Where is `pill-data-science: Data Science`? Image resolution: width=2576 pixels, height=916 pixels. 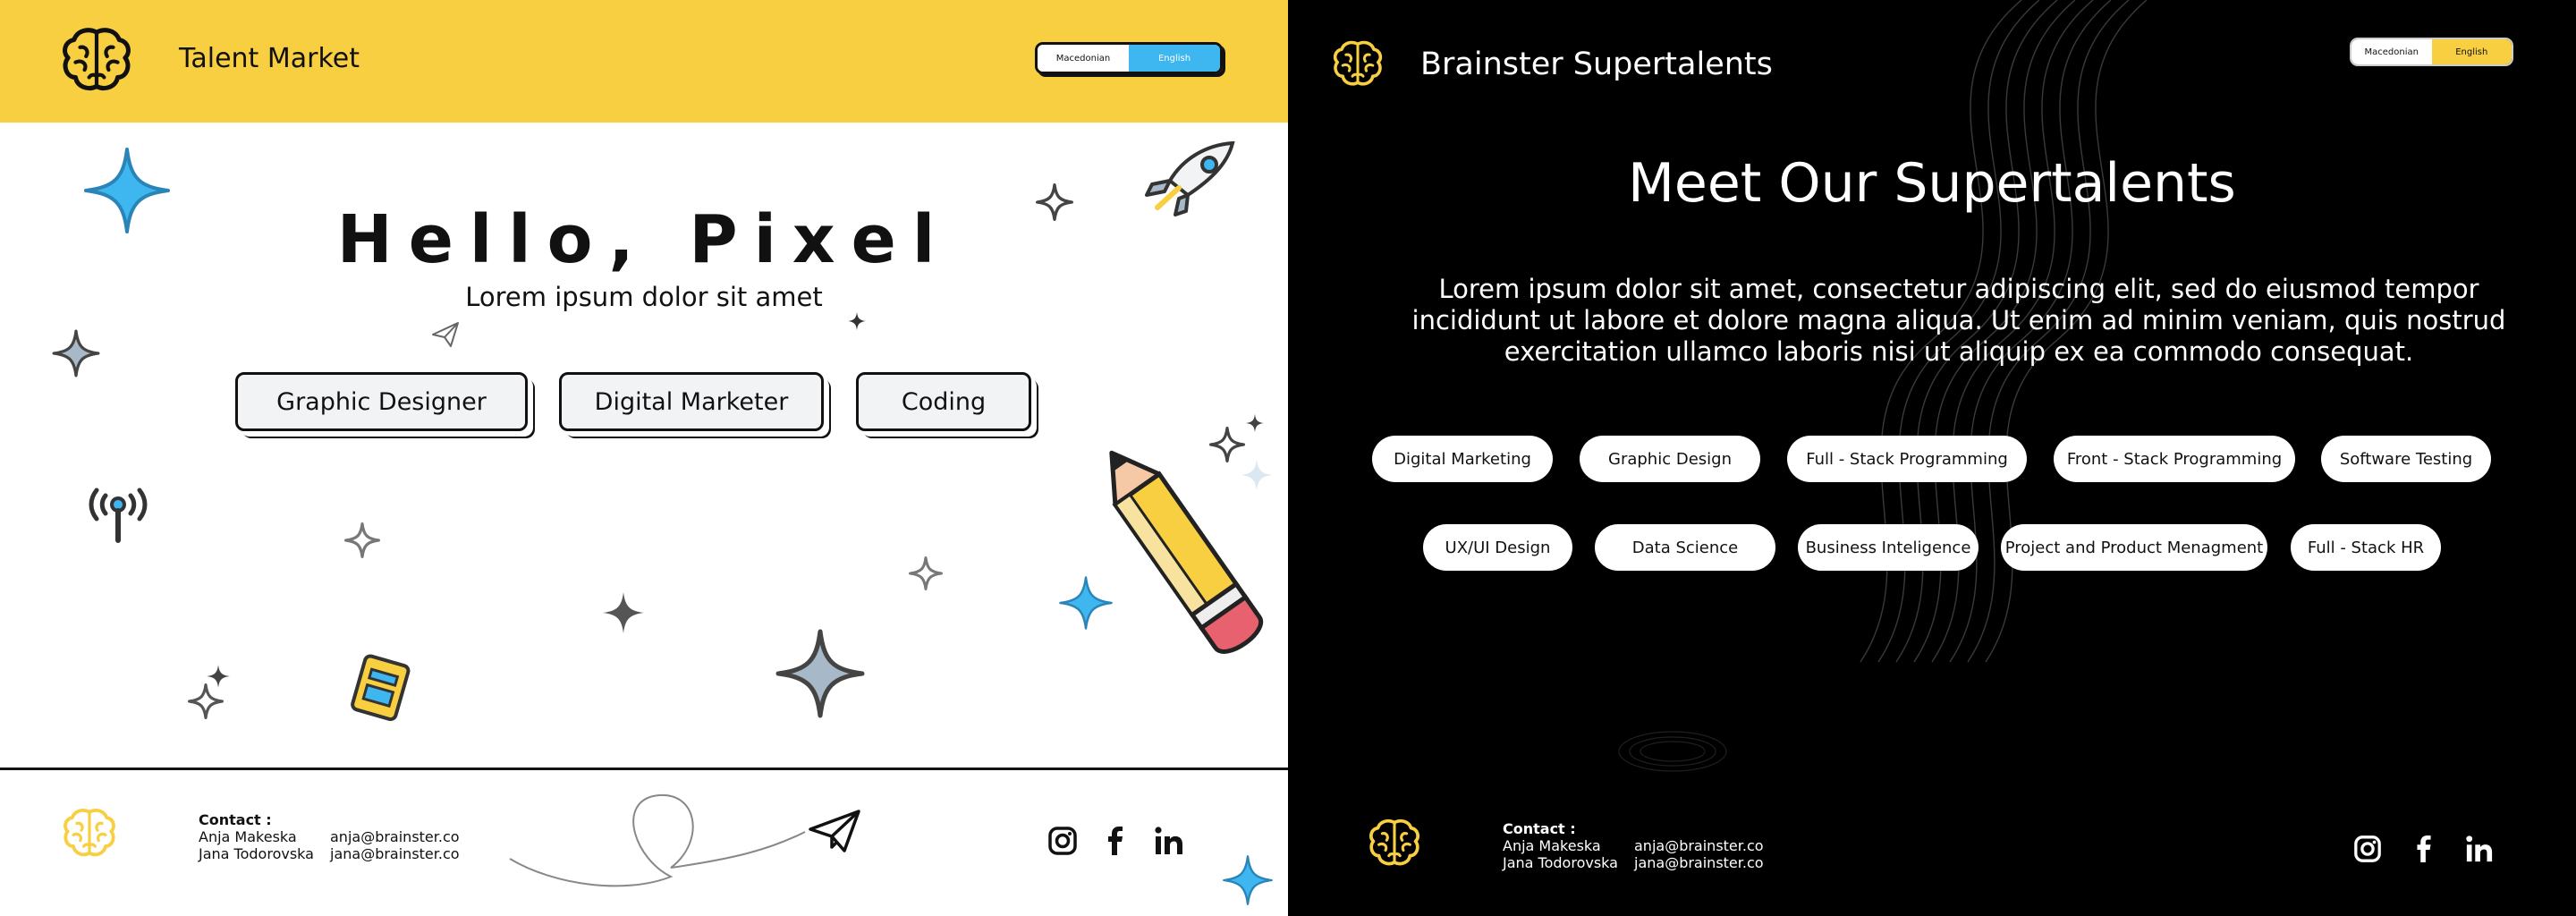 pill-data-science: Data Science is located at coordinates (1685, 547).